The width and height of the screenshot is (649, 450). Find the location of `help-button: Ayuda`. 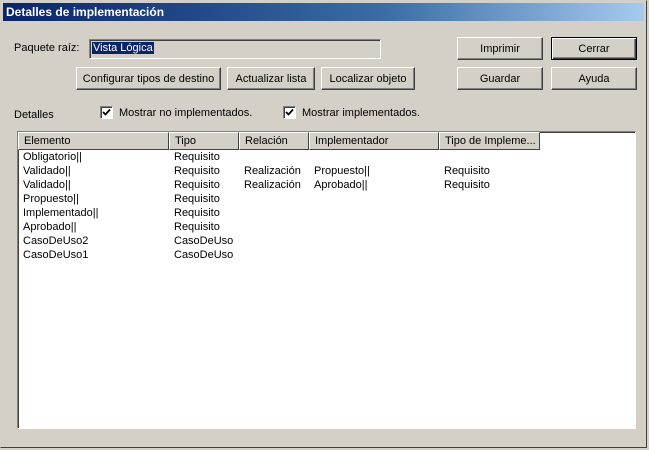

help-button: Ayuda is located at coordinates (594, 78).